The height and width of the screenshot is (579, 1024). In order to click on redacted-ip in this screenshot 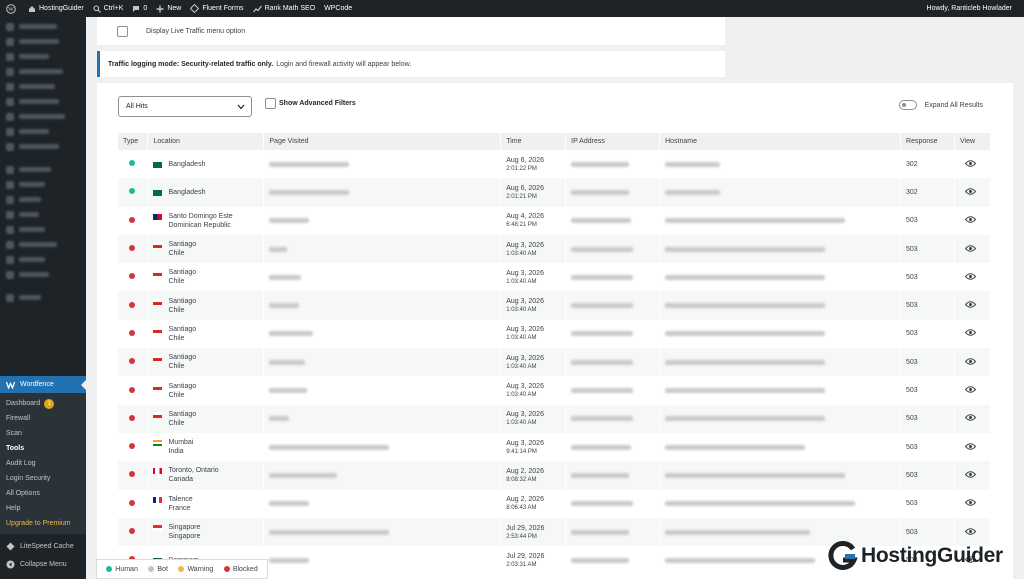, I will do `click(600, 532)`.